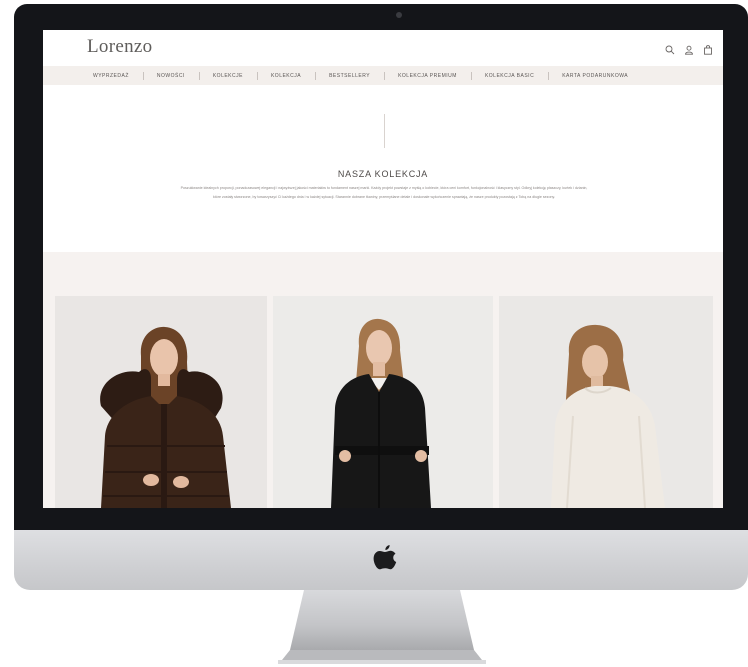  I want to click on product-card-brown-jacket, so click(161, 402).